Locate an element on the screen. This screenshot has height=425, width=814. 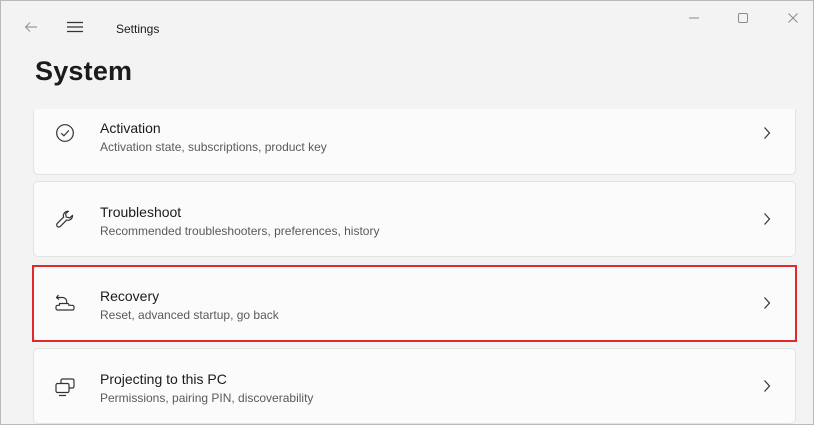
back-button is located at coordinates (31, 27).